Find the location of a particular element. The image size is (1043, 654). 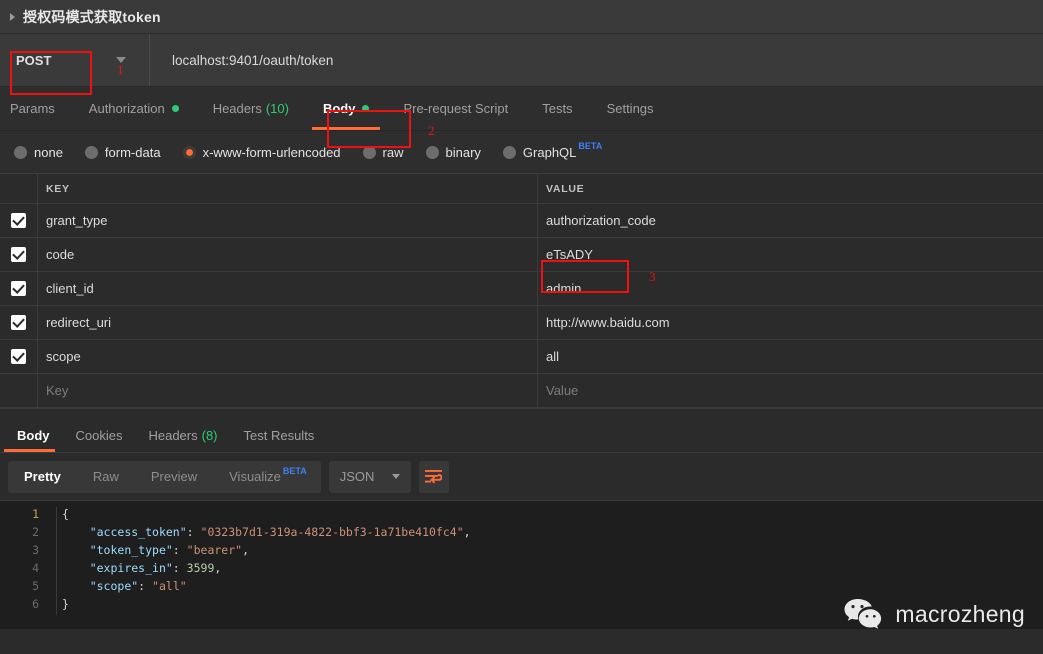

url-bar: POST localhost:9401/oauth/token is located at coordinates (521, 60).